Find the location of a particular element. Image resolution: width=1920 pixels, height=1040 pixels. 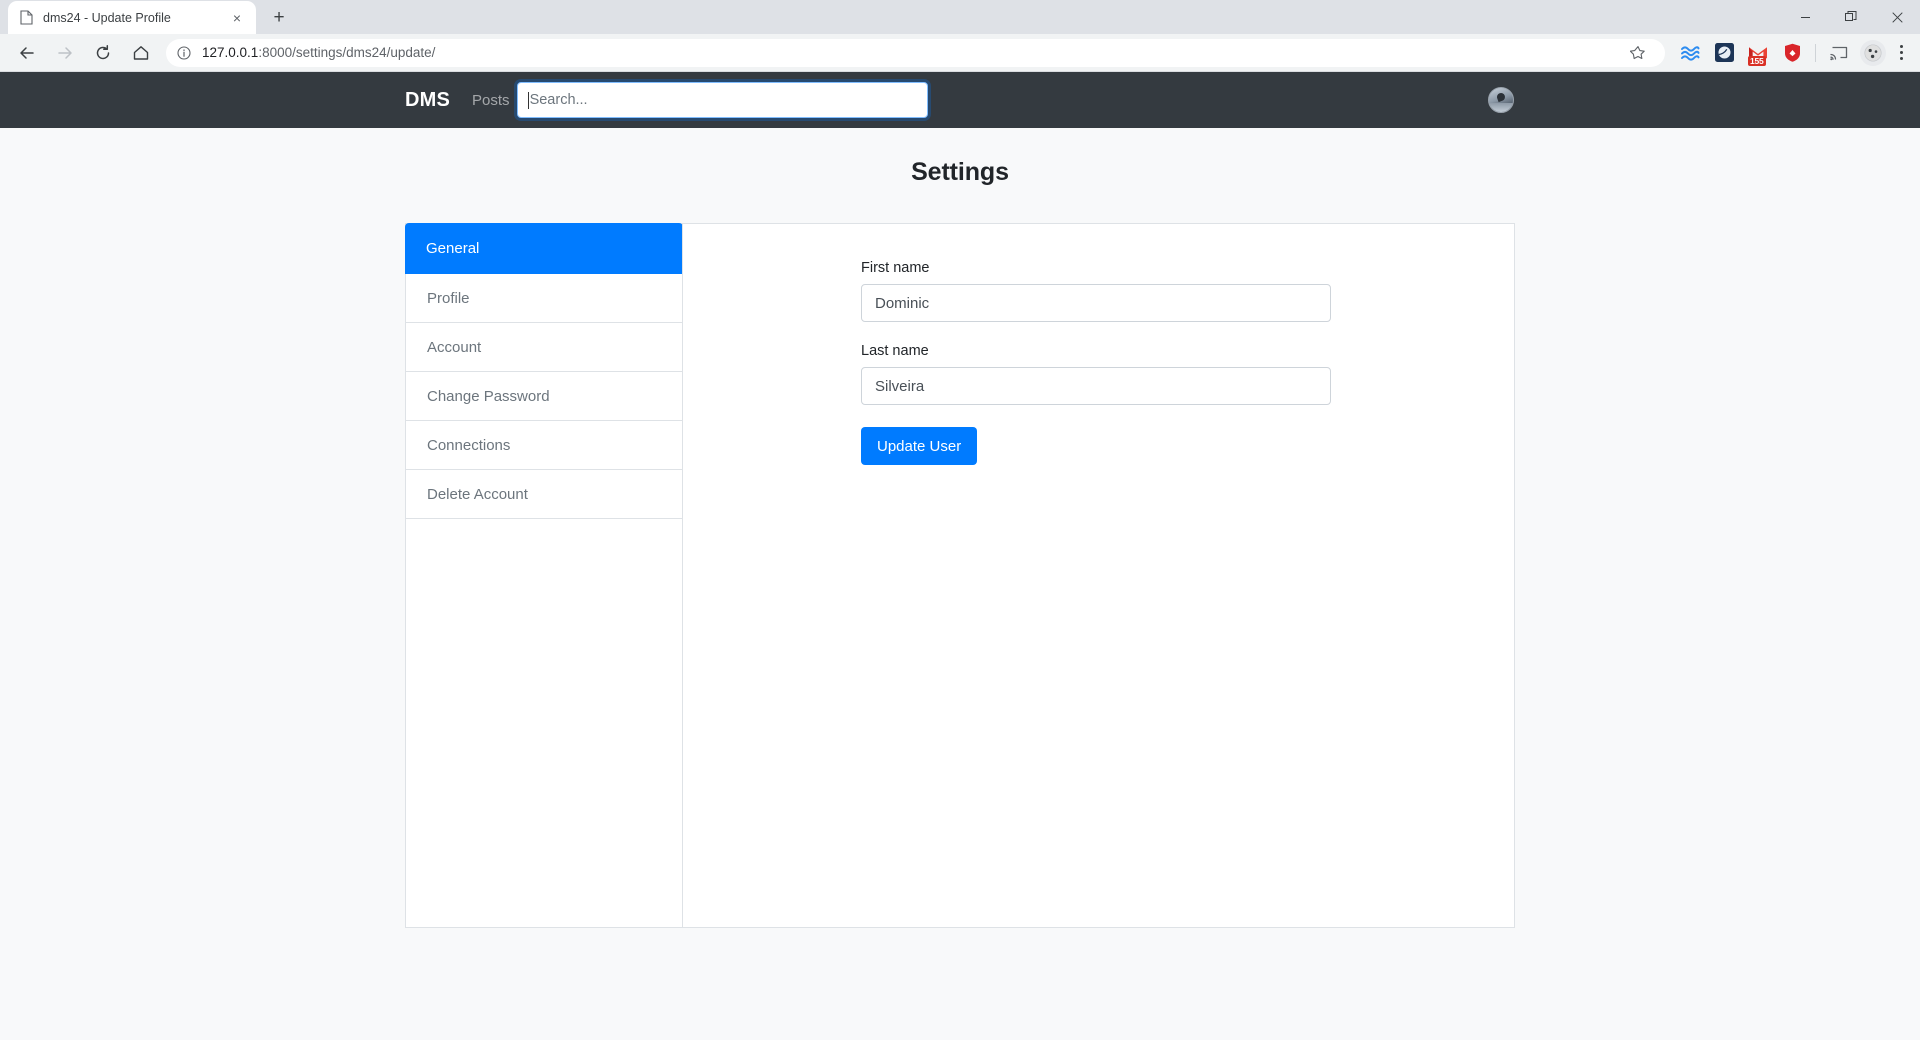

extension-icons: 155 is located at coordinates (1792, 53).